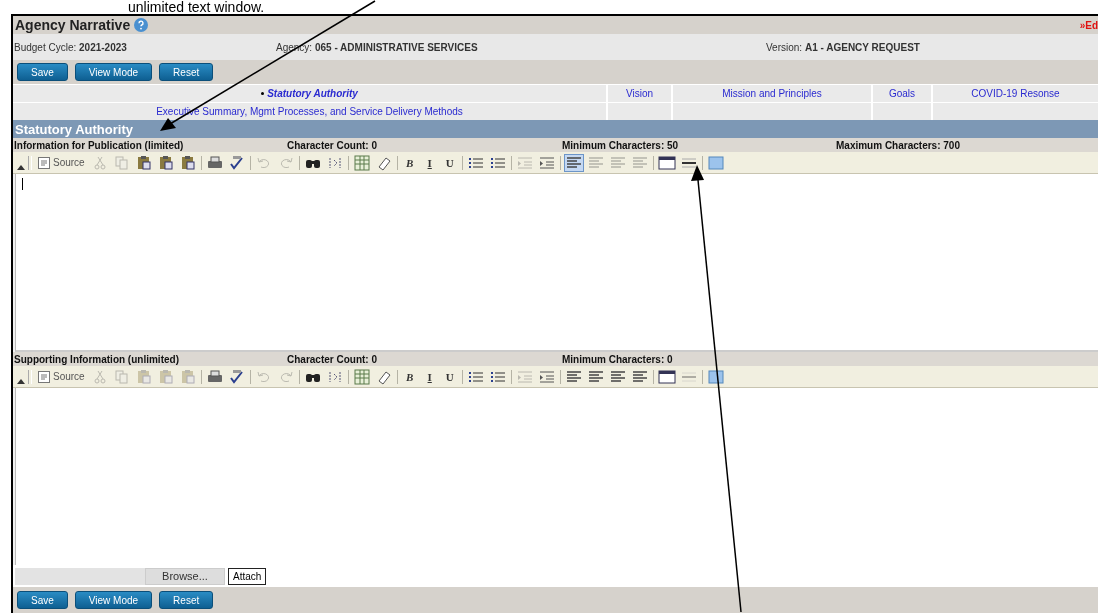 The image size is (1098, 613). Describe the element at coordinates (22, 184) in the screenshot. I see `text-cursor` at that location.